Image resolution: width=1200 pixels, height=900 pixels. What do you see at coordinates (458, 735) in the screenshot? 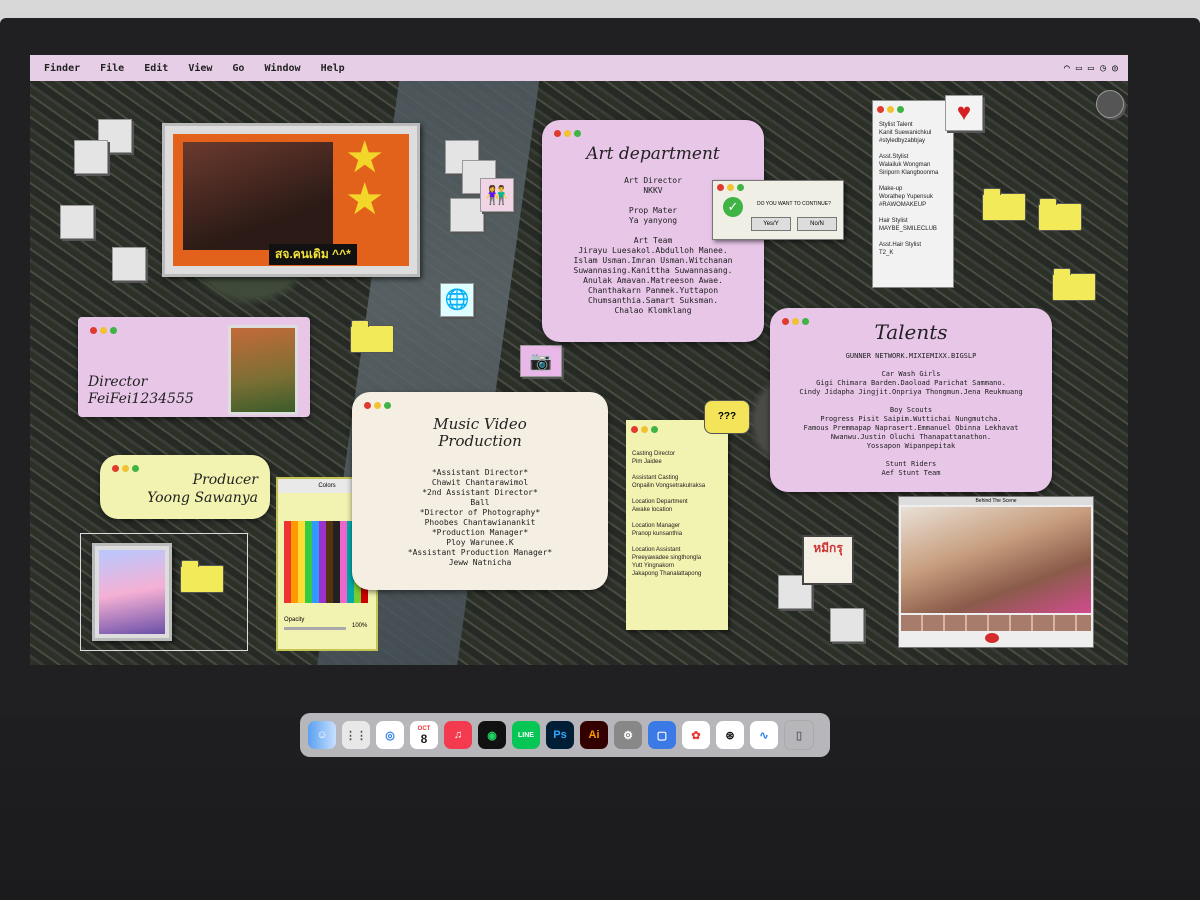
I see `music-icon: ♫` at bounding box center [458, 735].